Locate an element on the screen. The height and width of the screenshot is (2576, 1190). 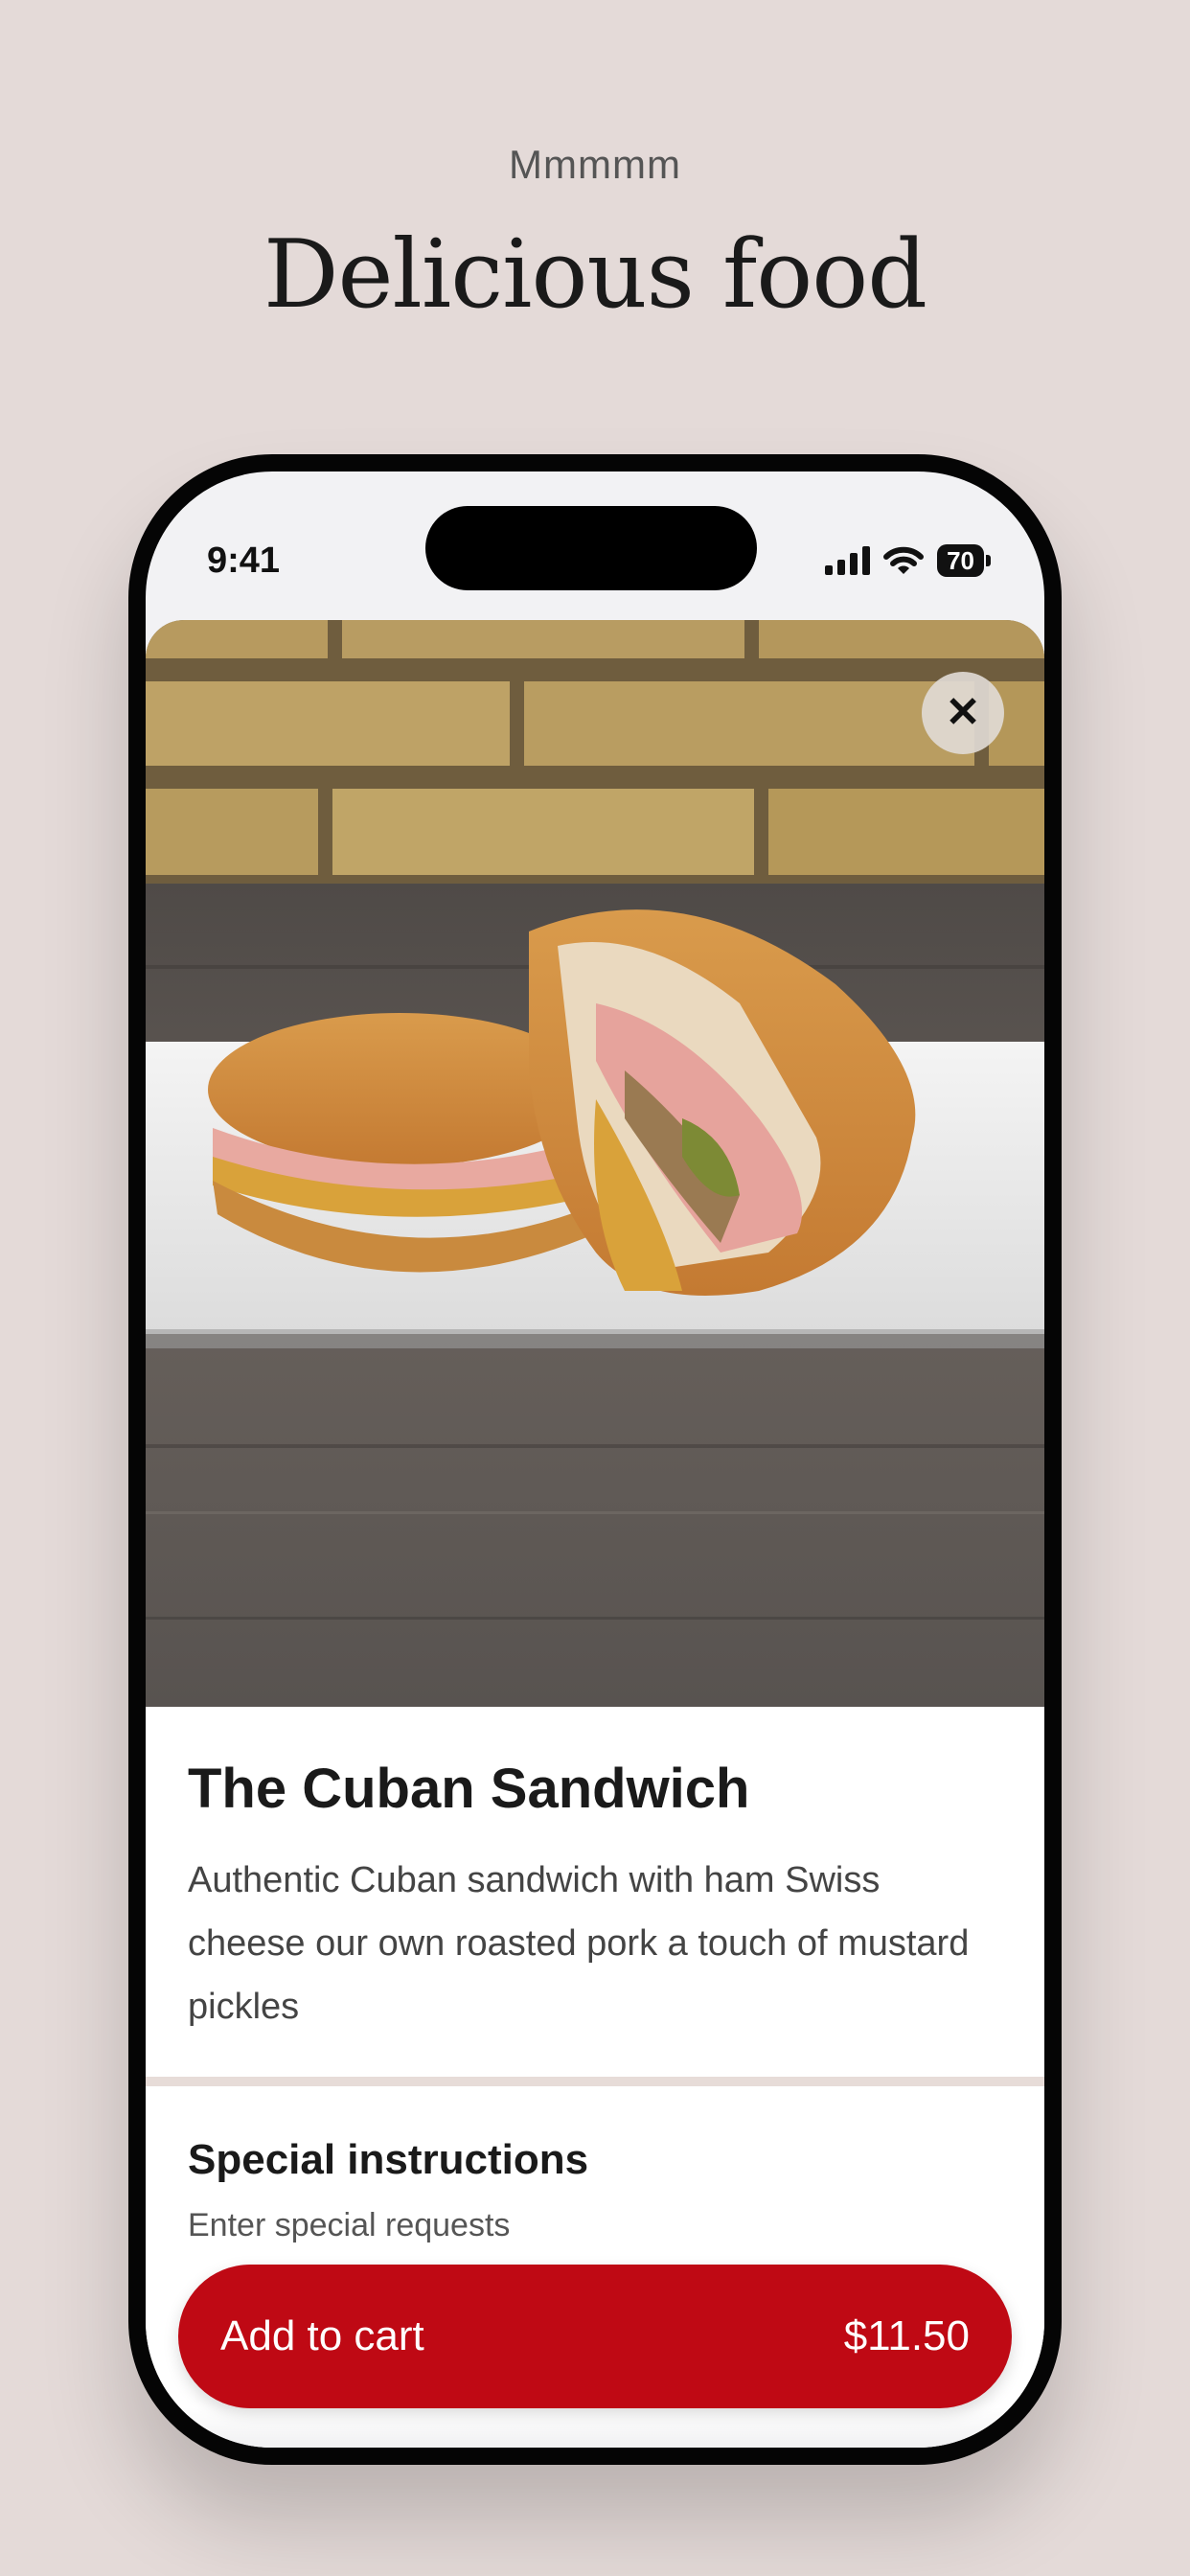
close-button: ✕ is located at coordinates (963, 713).